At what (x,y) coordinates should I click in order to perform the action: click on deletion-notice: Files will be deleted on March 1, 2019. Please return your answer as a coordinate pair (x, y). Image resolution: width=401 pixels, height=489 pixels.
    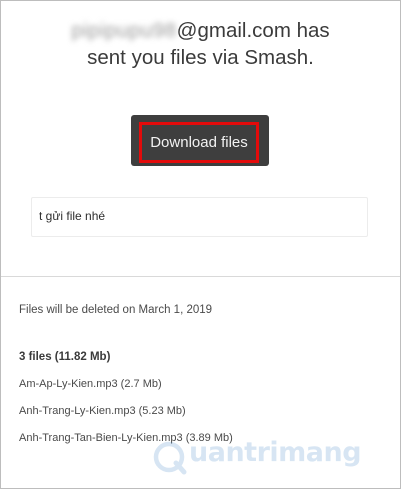
    Looking at the image, I should click on (116, 310).